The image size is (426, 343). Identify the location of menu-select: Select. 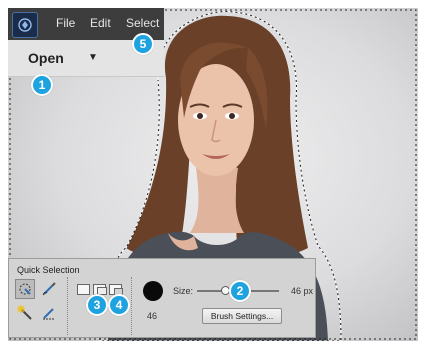
(142, 23).